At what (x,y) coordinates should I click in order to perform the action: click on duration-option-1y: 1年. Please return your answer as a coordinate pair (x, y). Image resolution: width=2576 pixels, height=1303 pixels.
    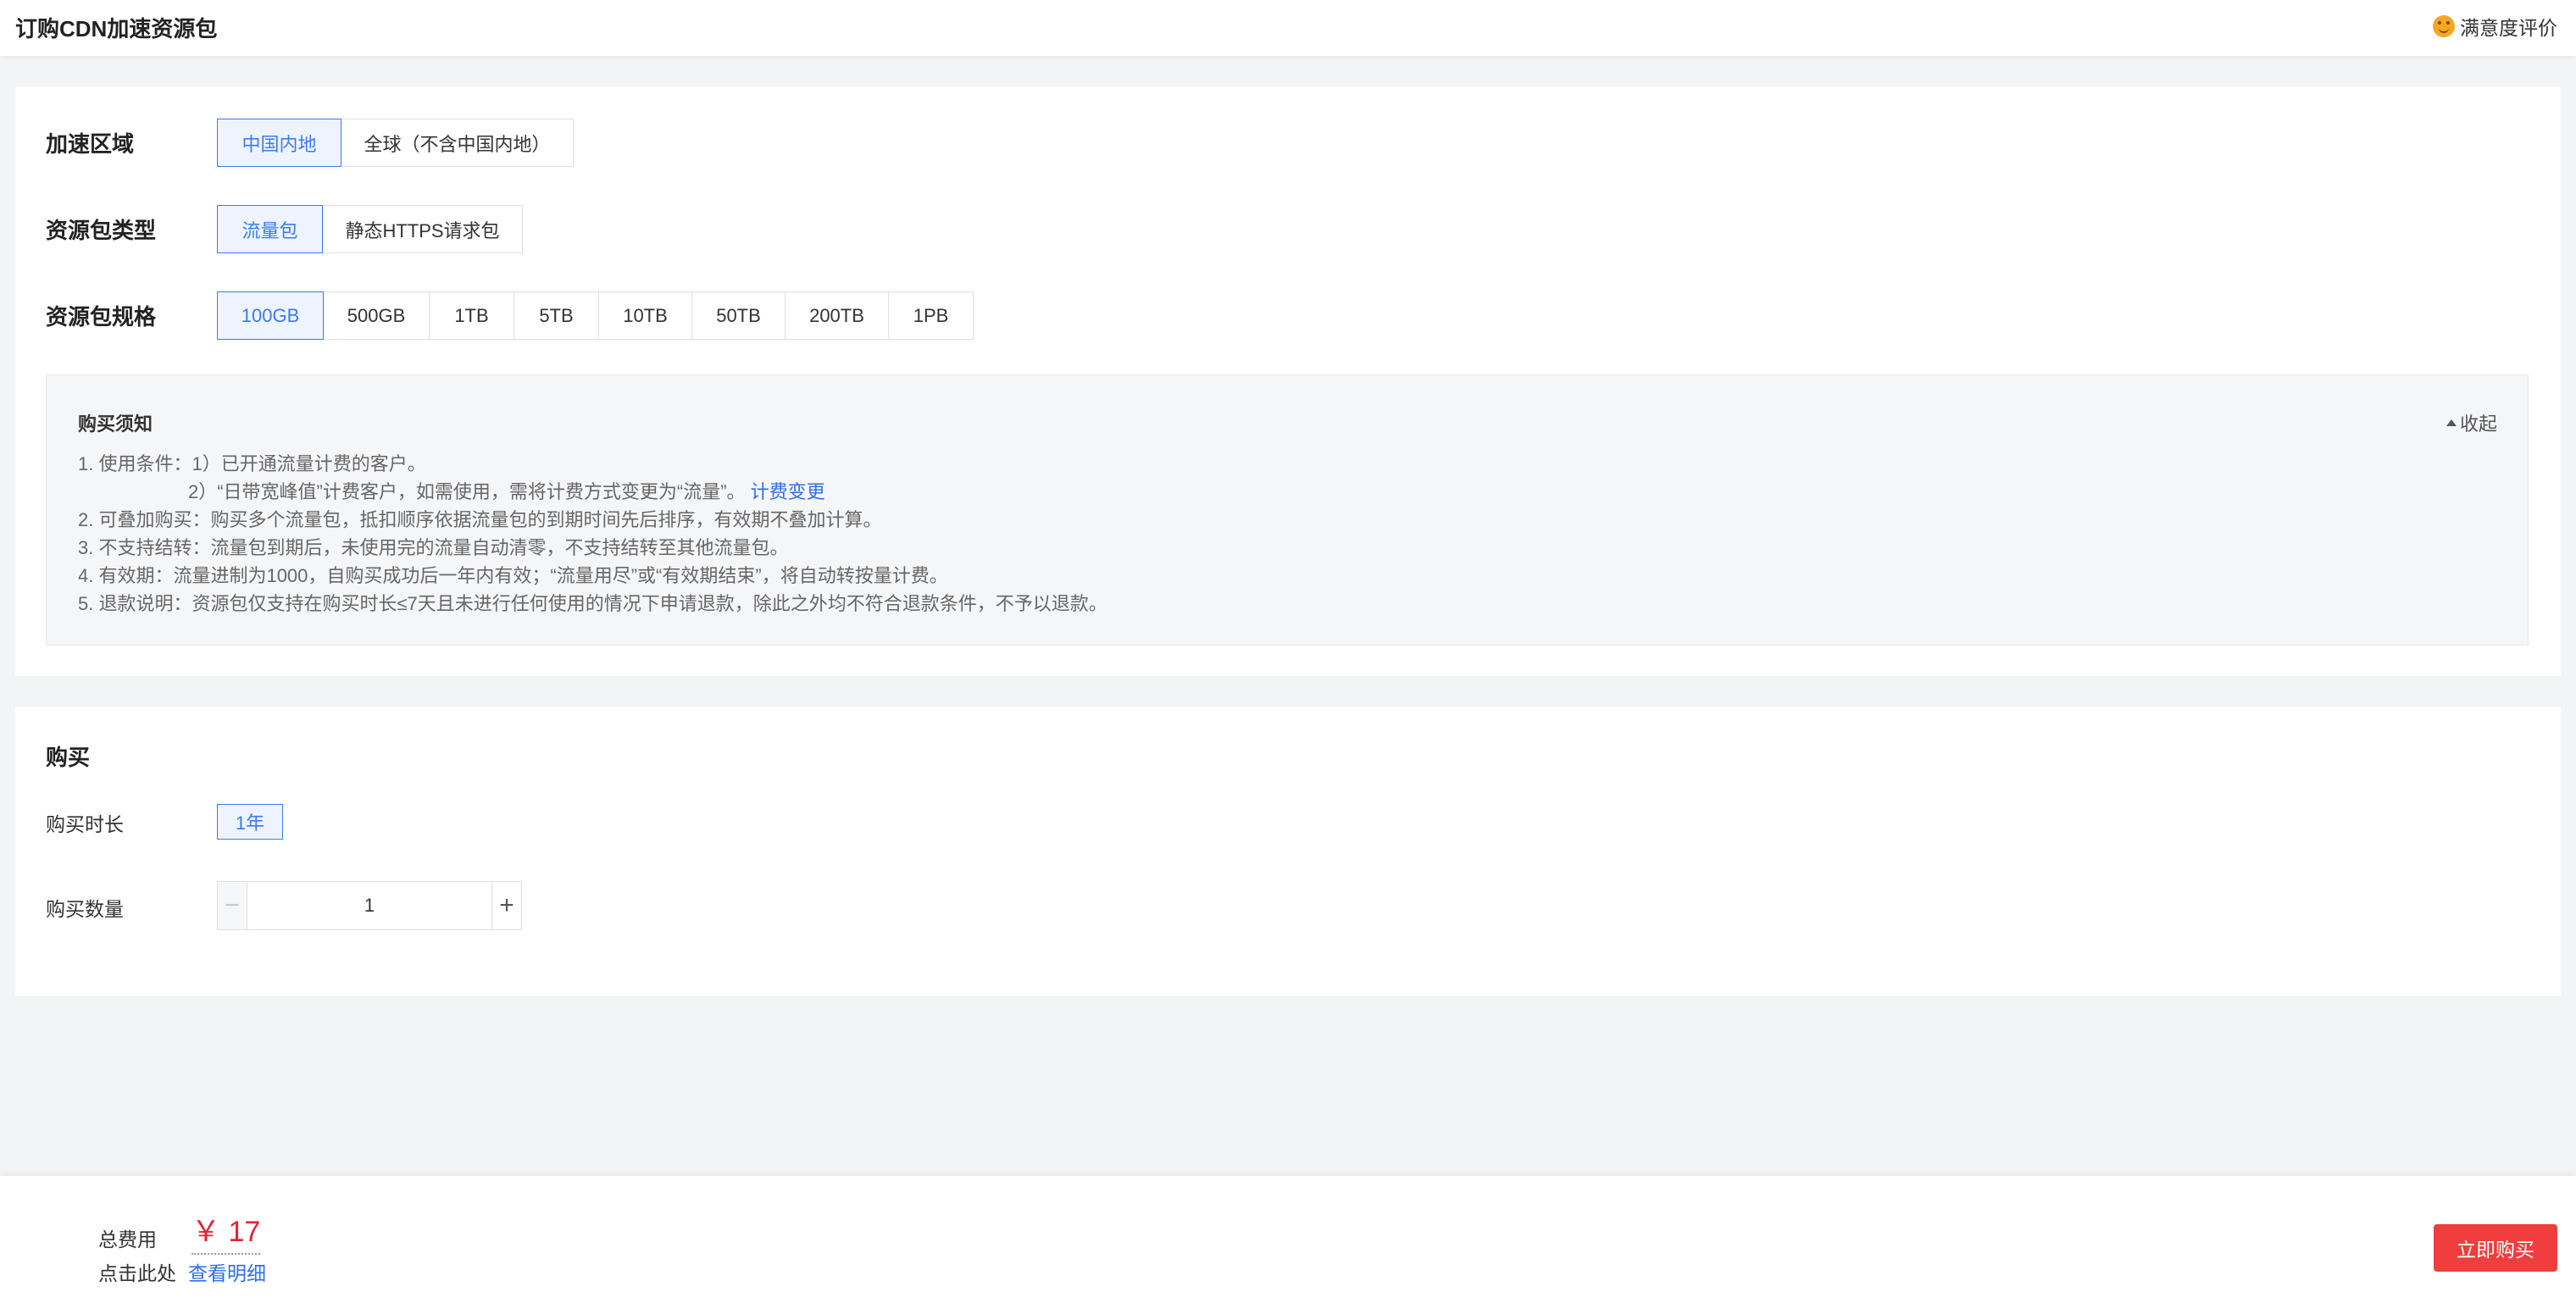
    Looking at the image, I should click on (250, 822).